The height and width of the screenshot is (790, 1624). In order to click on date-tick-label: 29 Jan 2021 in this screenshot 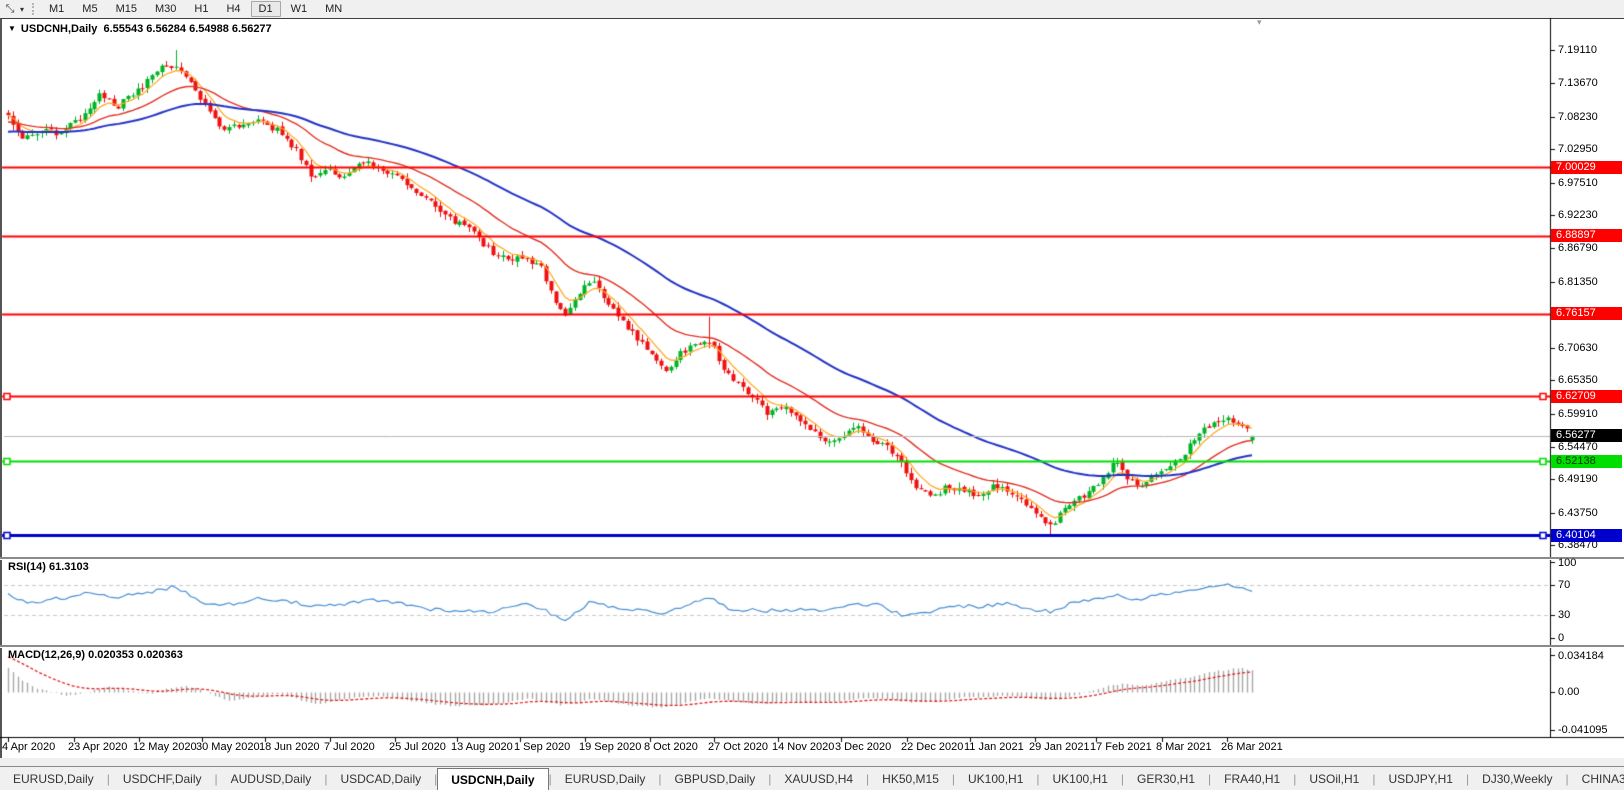, I will do `click(1059, 747)`.